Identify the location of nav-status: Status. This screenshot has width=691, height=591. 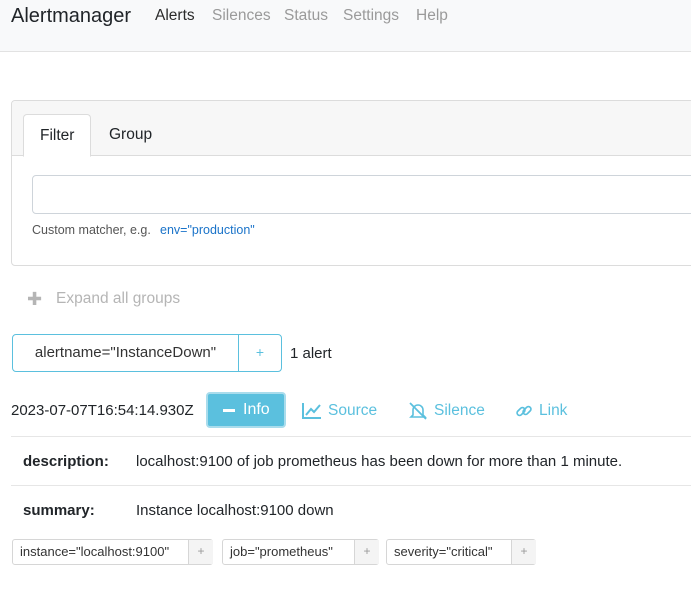
(306, 16).